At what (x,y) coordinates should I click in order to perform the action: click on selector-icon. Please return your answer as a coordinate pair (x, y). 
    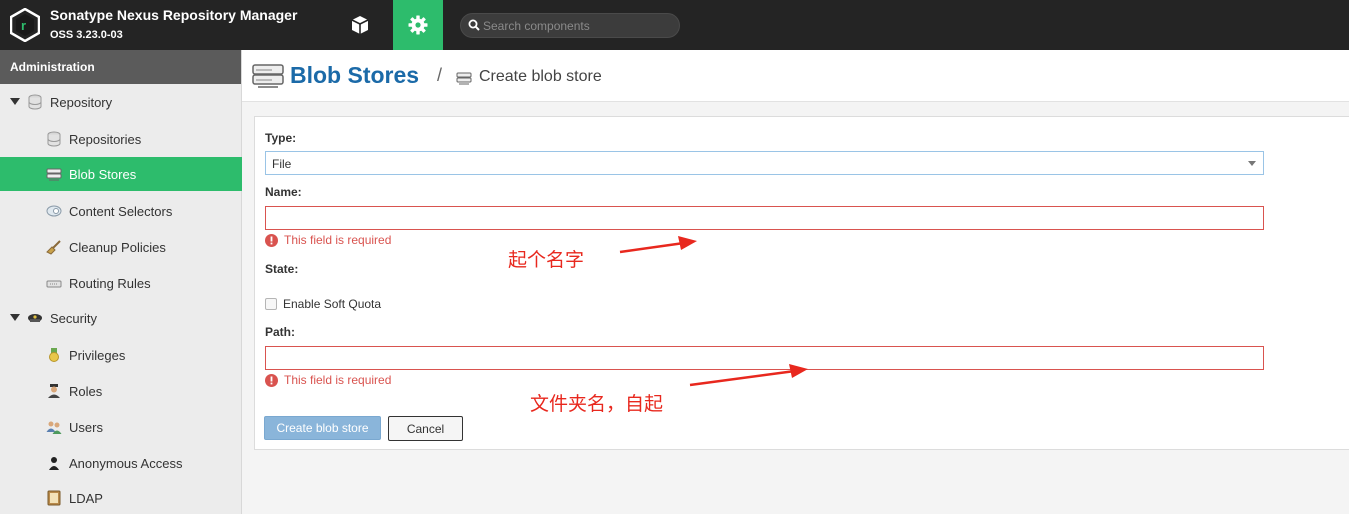
    Looking at the image, I should click on (54, 211).